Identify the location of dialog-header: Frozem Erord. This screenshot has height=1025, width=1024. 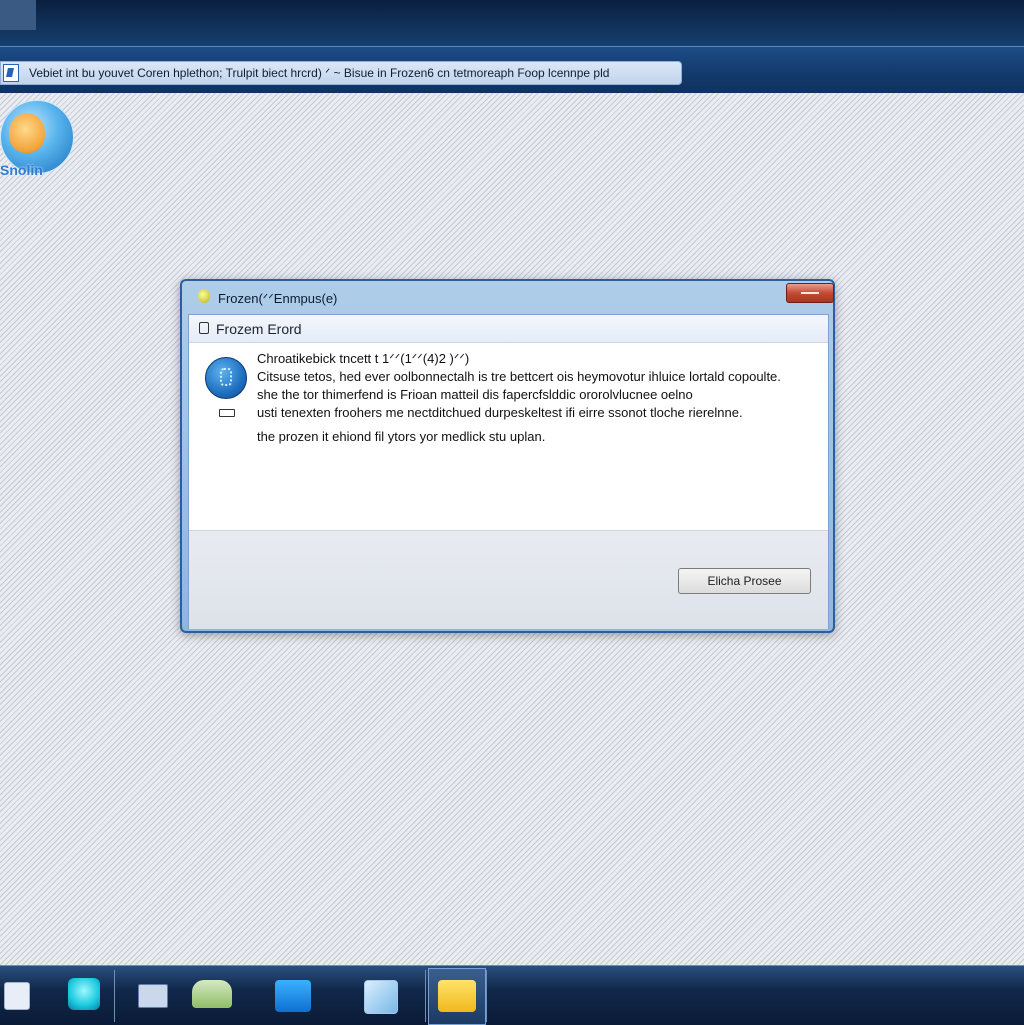
(508, 329).